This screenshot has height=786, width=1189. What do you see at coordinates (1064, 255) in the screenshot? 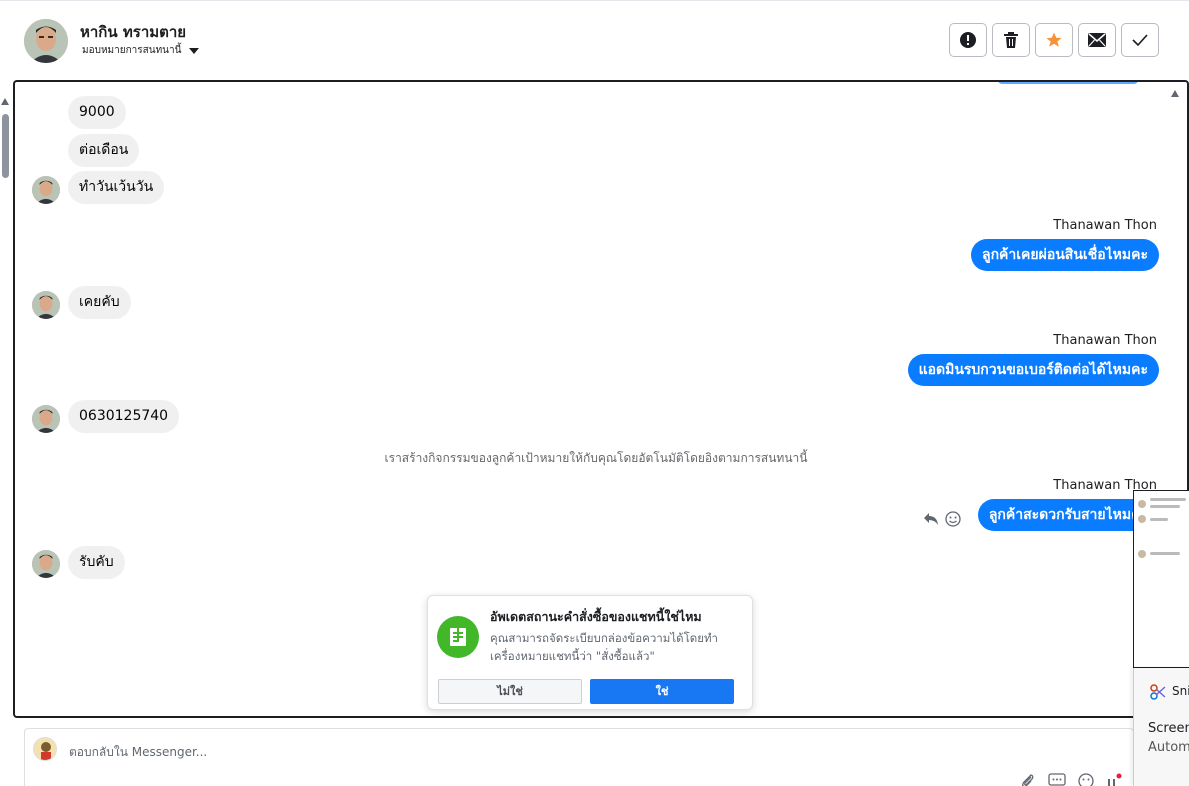
I see `outgoing-message: ลูกค้าเคยผ่อนสินเชื่อไหมคะ` at bounding box center [1064, 255].